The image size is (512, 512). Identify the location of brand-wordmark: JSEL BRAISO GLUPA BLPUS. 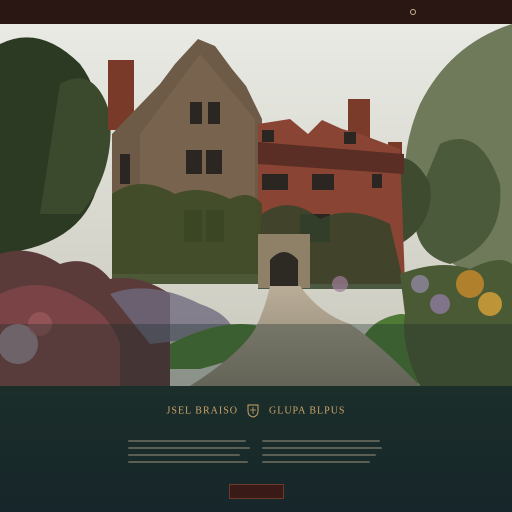
(256, 411).